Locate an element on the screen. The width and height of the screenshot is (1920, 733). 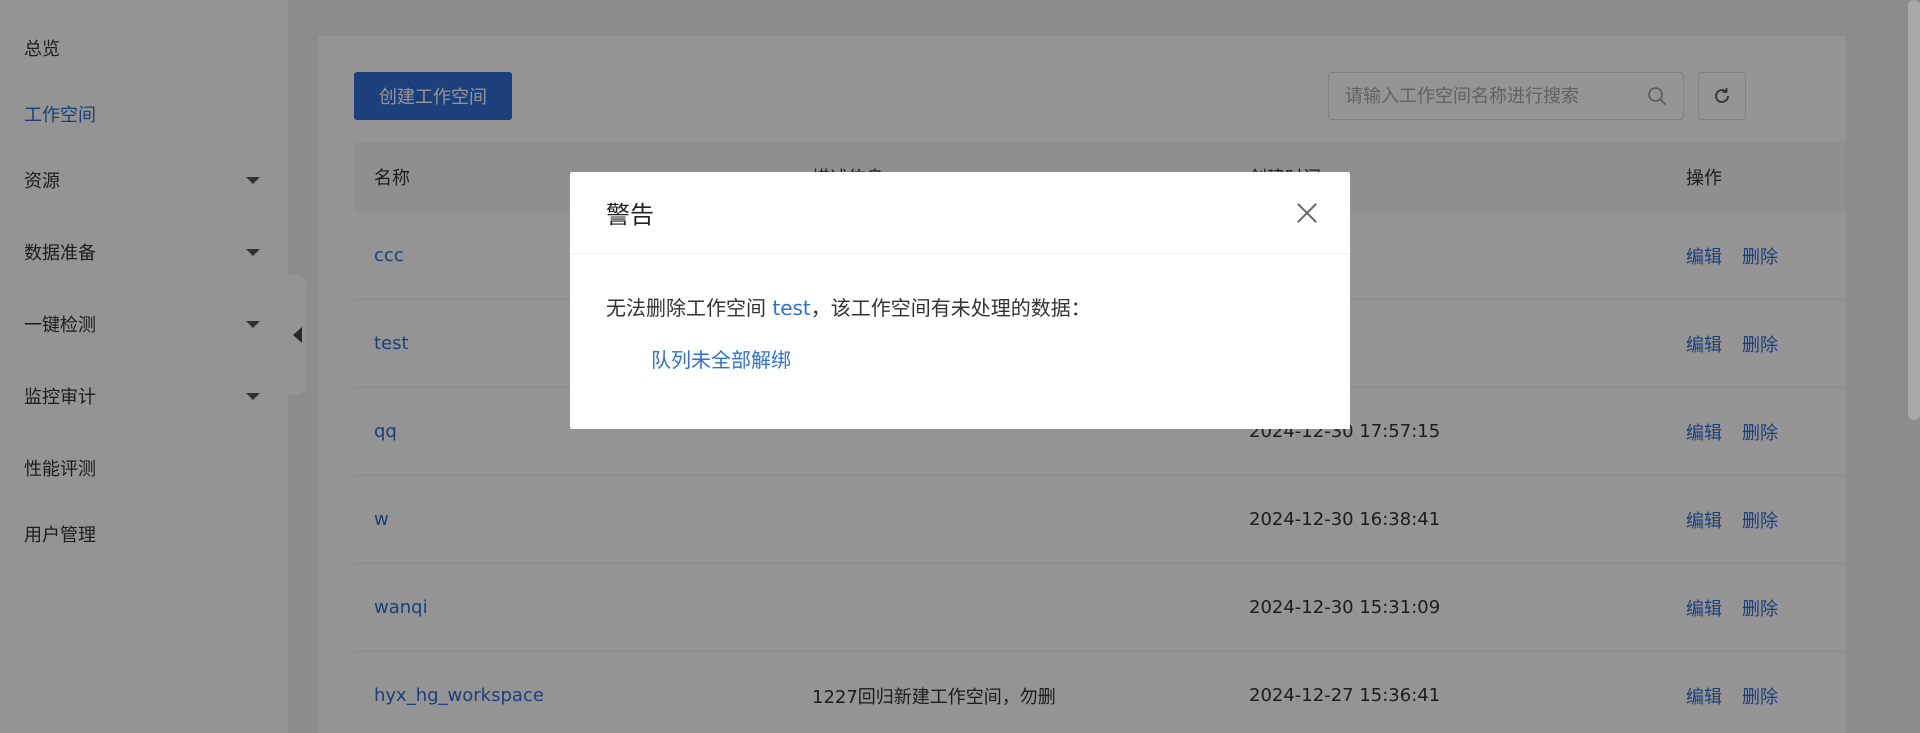
dialog-workspace-name: test is located at coordinates (791, 308).